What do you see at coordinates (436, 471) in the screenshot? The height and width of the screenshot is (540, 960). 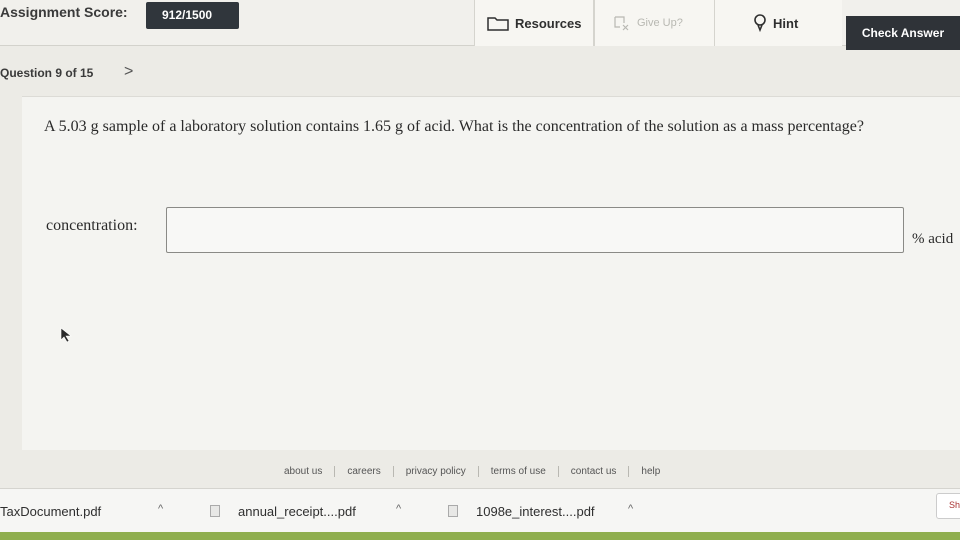 I see `footer-link-privacy: privacy policy` at bounding box center [436, 471].